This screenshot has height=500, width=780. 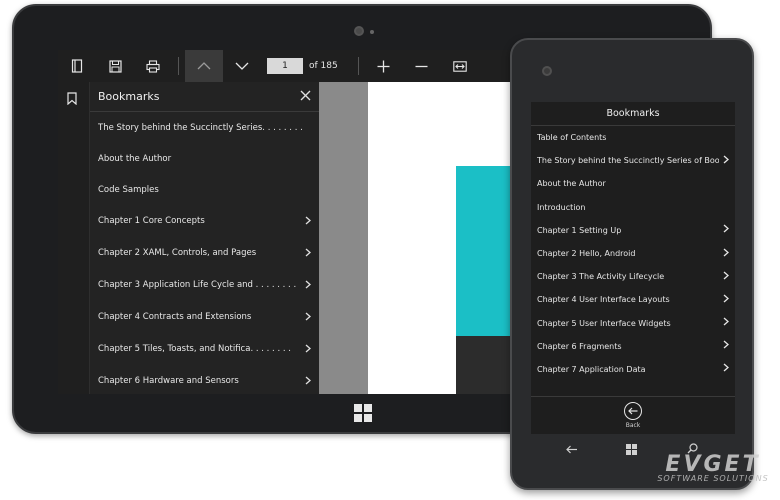 I want to click on bookmark-label: Chapter 4 Contracts and Extensions, so click(x=175, y=317).